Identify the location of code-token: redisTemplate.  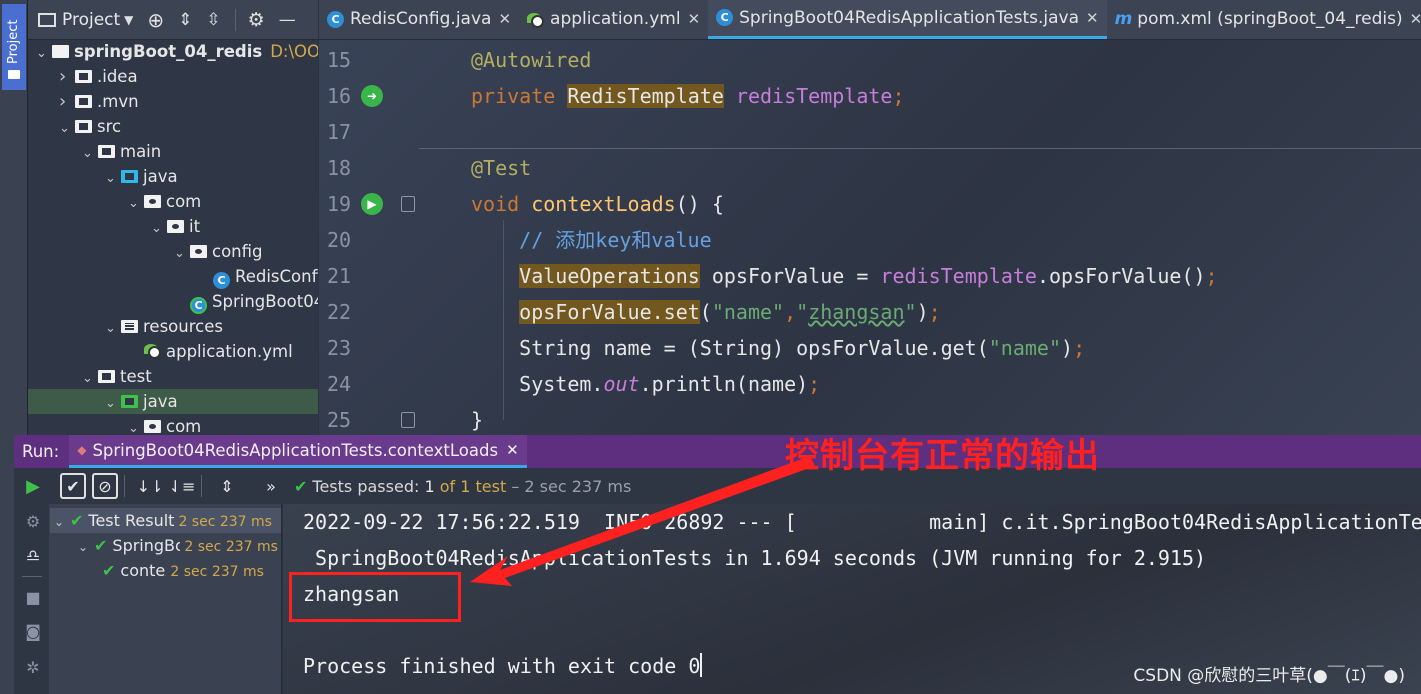
(958, 276).